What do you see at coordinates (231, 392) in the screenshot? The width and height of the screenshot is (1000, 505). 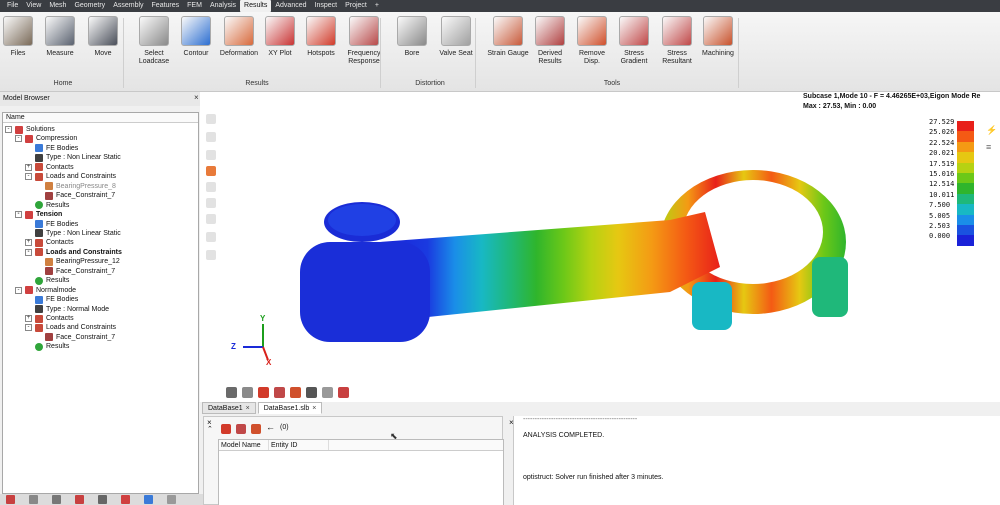 I see `axis-view-icon` at bounding box center [231, 392].